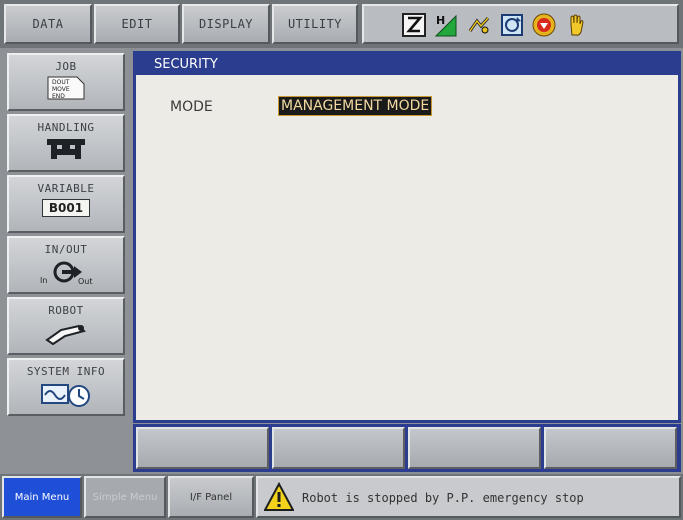 This screenshot has height=520, width=683. What do you see at coordinates (85, 281) in the screenshot?
I see `in-out-icon-out: Out` at bounding box center [85, 281].